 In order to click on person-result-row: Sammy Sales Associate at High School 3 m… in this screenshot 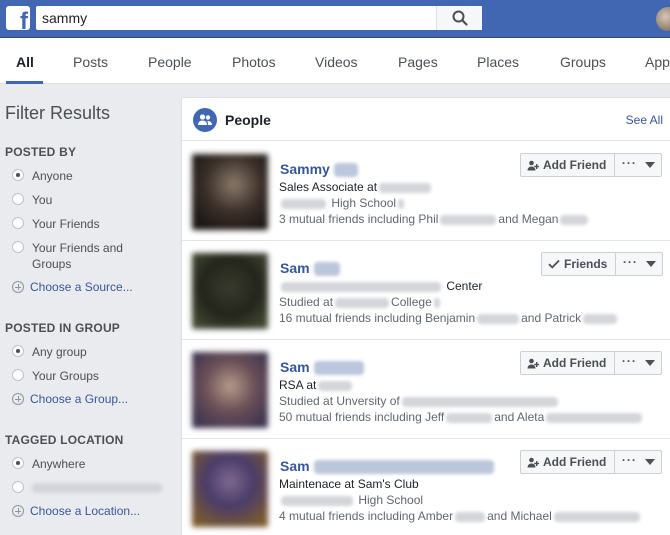, I will do `click(426, 191)`.